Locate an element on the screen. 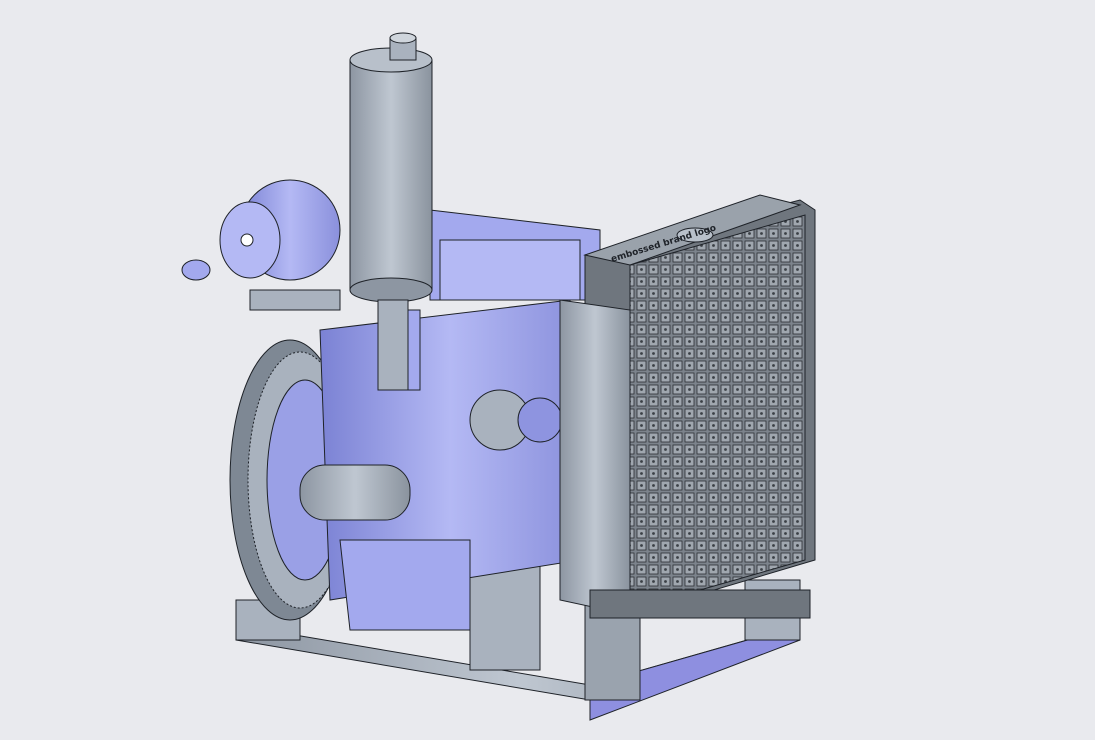 This screenshot has width=1095, height=740. radiator is located at coordinates (687, 406).